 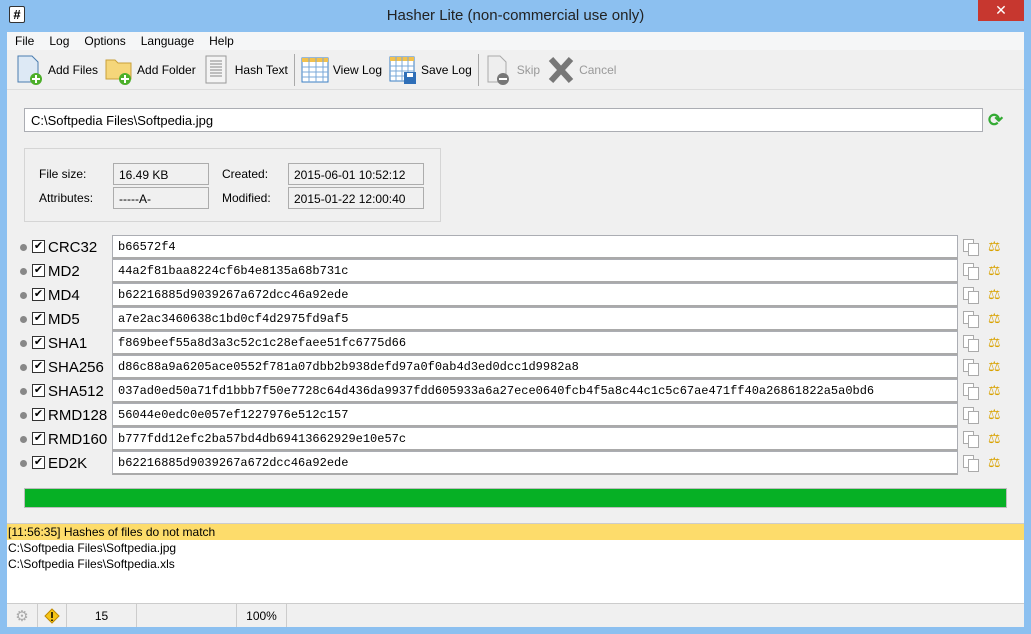 What do you see at coordinates (535, 247) in the screenshot?
I see `hash-value-field: b66572f4` at bounding box center [535, 247].